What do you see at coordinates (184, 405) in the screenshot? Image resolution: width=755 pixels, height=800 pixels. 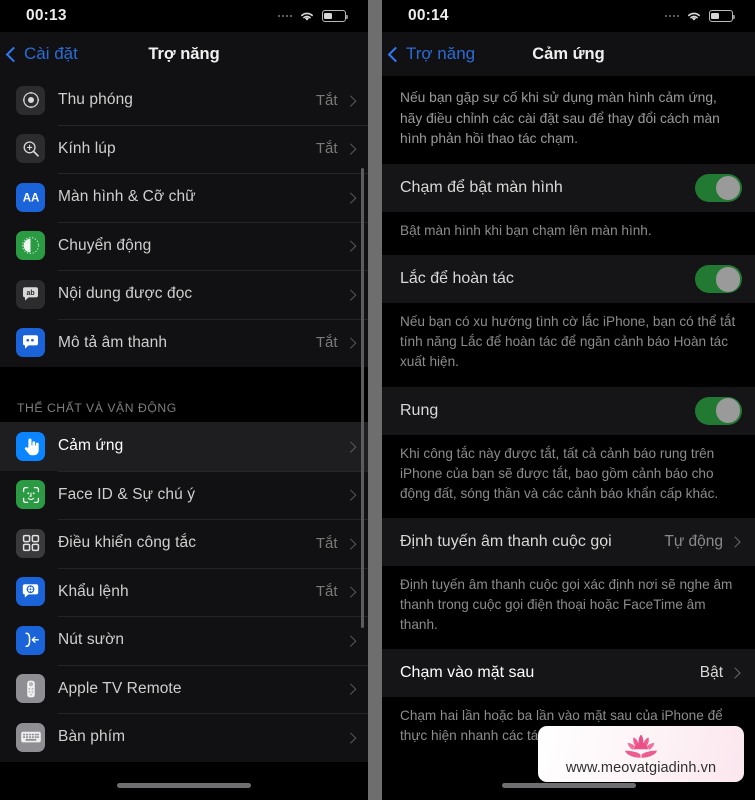 I see `section-header-physical-motor: THỂ CHẤT VÀ VẬN ĐỘNG` at bounding box center [184, 405].